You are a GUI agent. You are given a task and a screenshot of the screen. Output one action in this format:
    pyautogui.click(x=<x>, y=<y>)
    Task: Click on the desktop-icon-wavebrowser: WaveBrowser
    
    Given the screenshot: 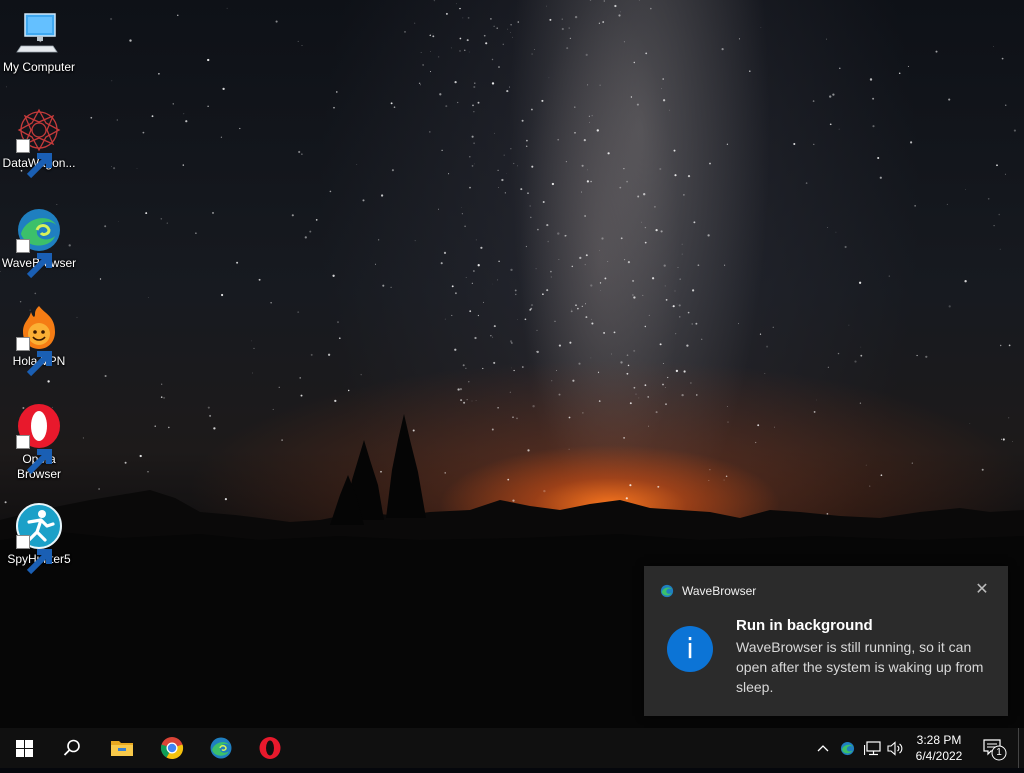 What is the action you would take?
    pyautogui.click(x=39, y=238)
    